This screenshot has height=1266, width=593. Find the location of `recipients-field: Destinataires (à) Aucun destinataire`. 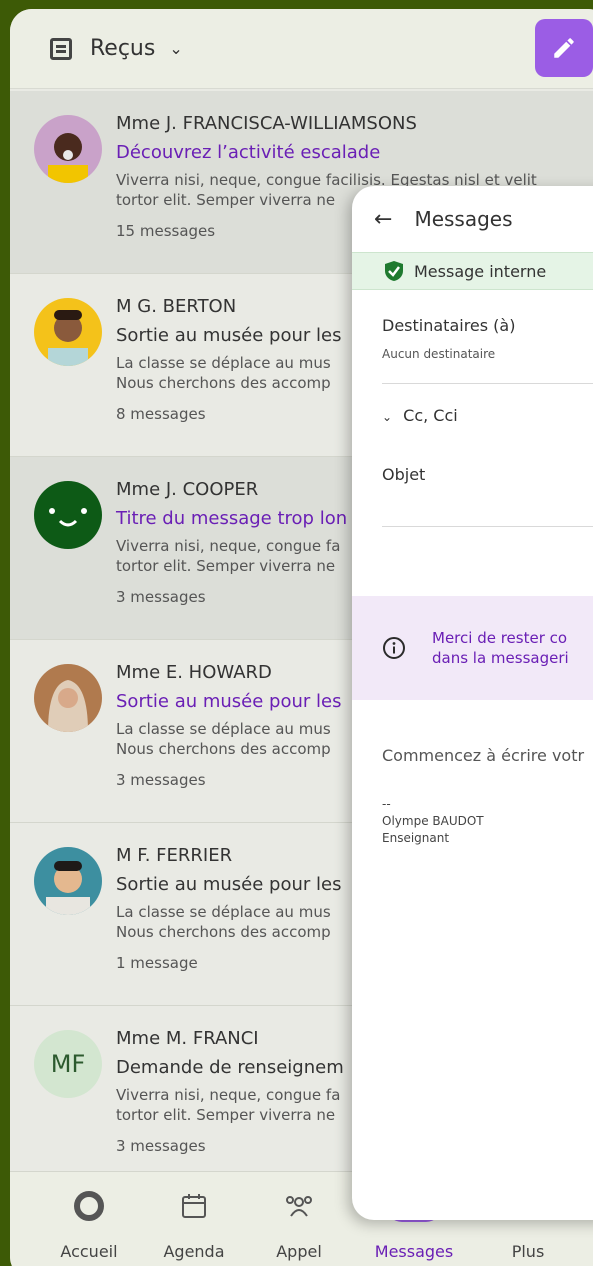

recipients-field: Destinataires (à) Aucun destinataire is located at coordinates (472, 338).